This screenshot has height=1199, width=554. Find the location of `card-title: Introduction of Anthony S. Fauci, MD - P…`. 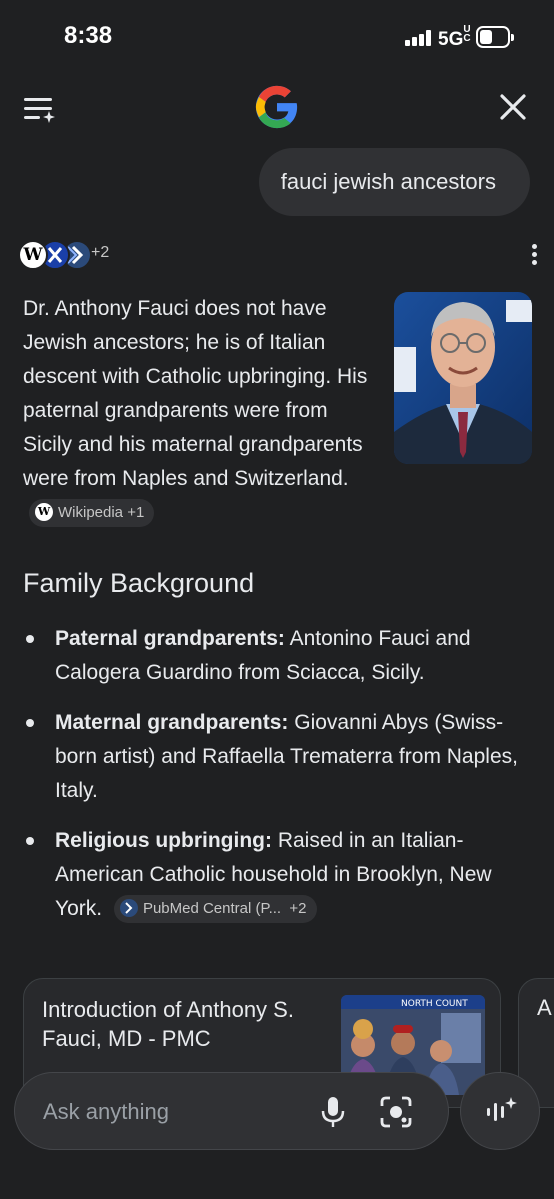

card-title: Introduction of Anthony S. Fauci, MD - P… is located at coordinates (168, 1024).